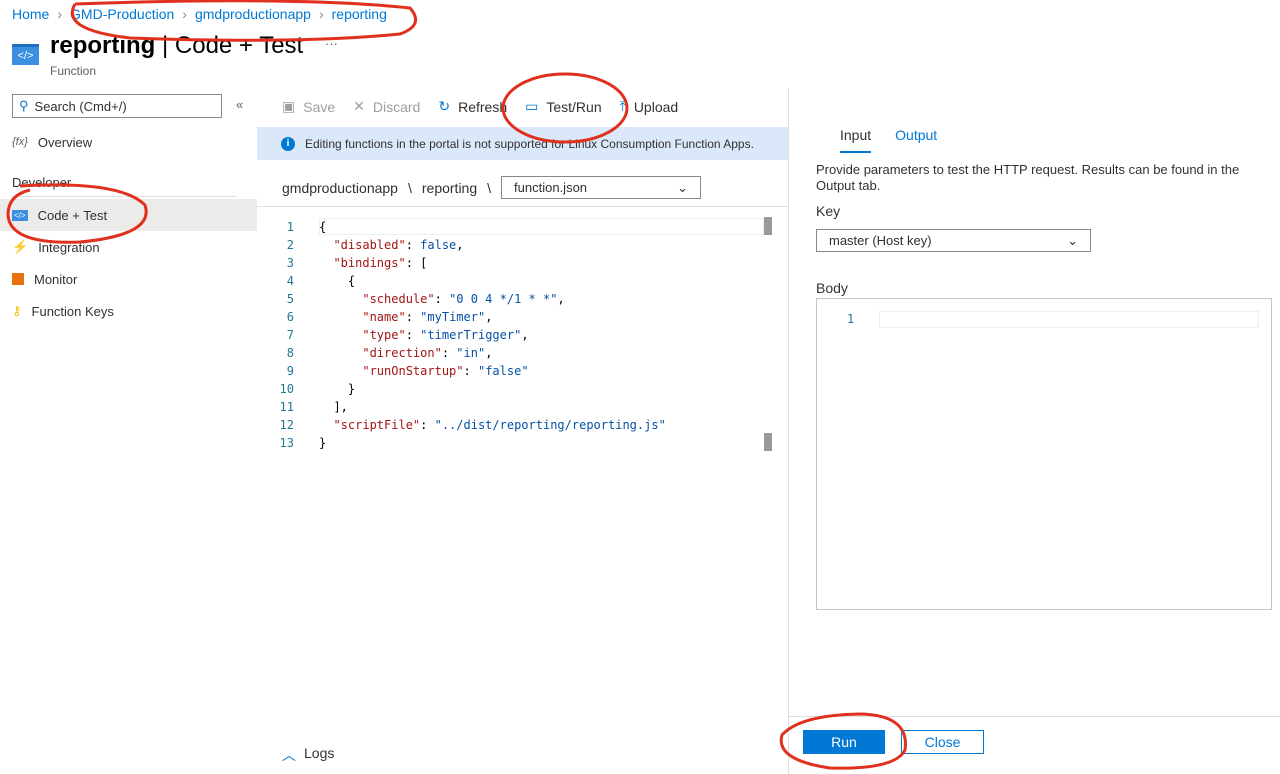 This screenshot has width=1280, height=774. What do you see at coordinates (880, 240) in the screenshot?
I see `key-dropdown-value: master (Host key)` at bounding box center [880, 240].